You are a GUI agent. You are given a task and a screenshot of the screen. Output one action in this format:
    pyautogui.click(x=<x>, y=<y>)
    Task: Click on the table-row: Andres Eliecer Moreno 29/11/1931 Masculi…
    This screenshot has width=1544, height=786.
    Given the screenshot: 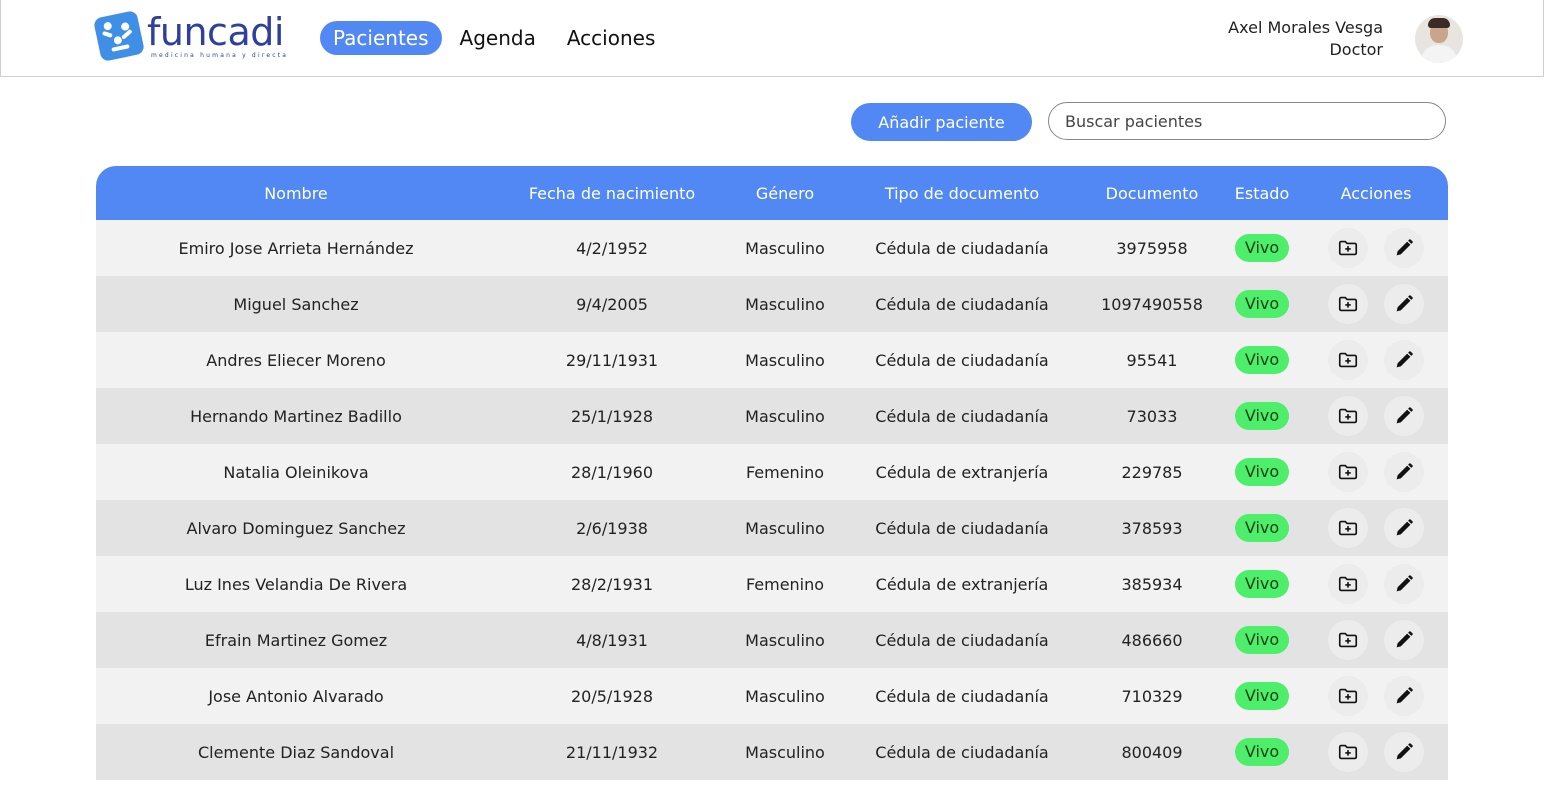 What is the action you would take?
    pyautogui.click(x=772, y=360)
    